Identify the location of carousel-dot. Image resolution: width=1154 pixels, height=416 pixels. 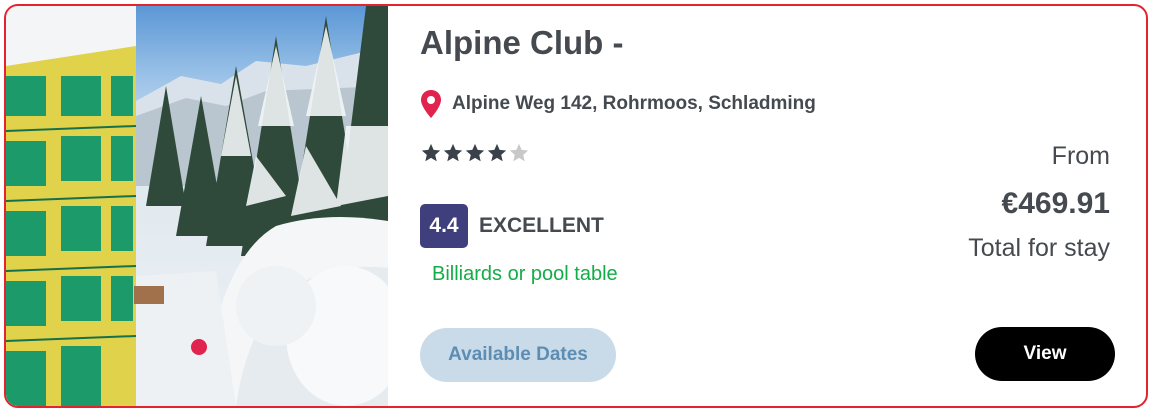
(199, 347).